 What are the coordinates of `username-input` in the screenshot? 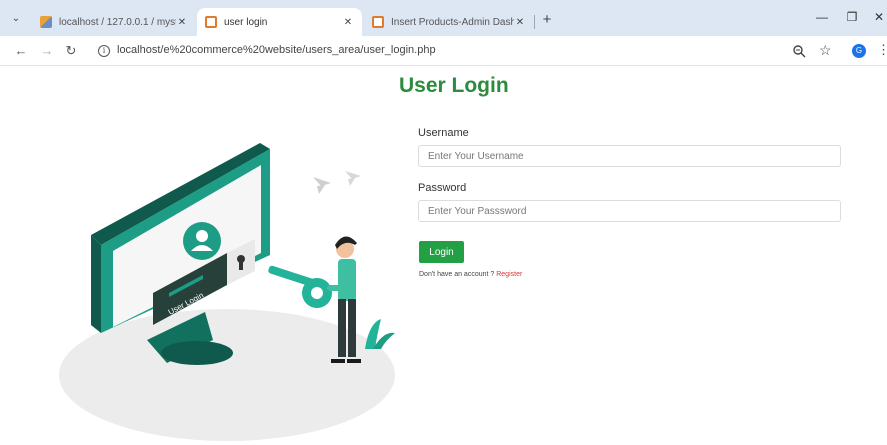 It's located at (629, 156).